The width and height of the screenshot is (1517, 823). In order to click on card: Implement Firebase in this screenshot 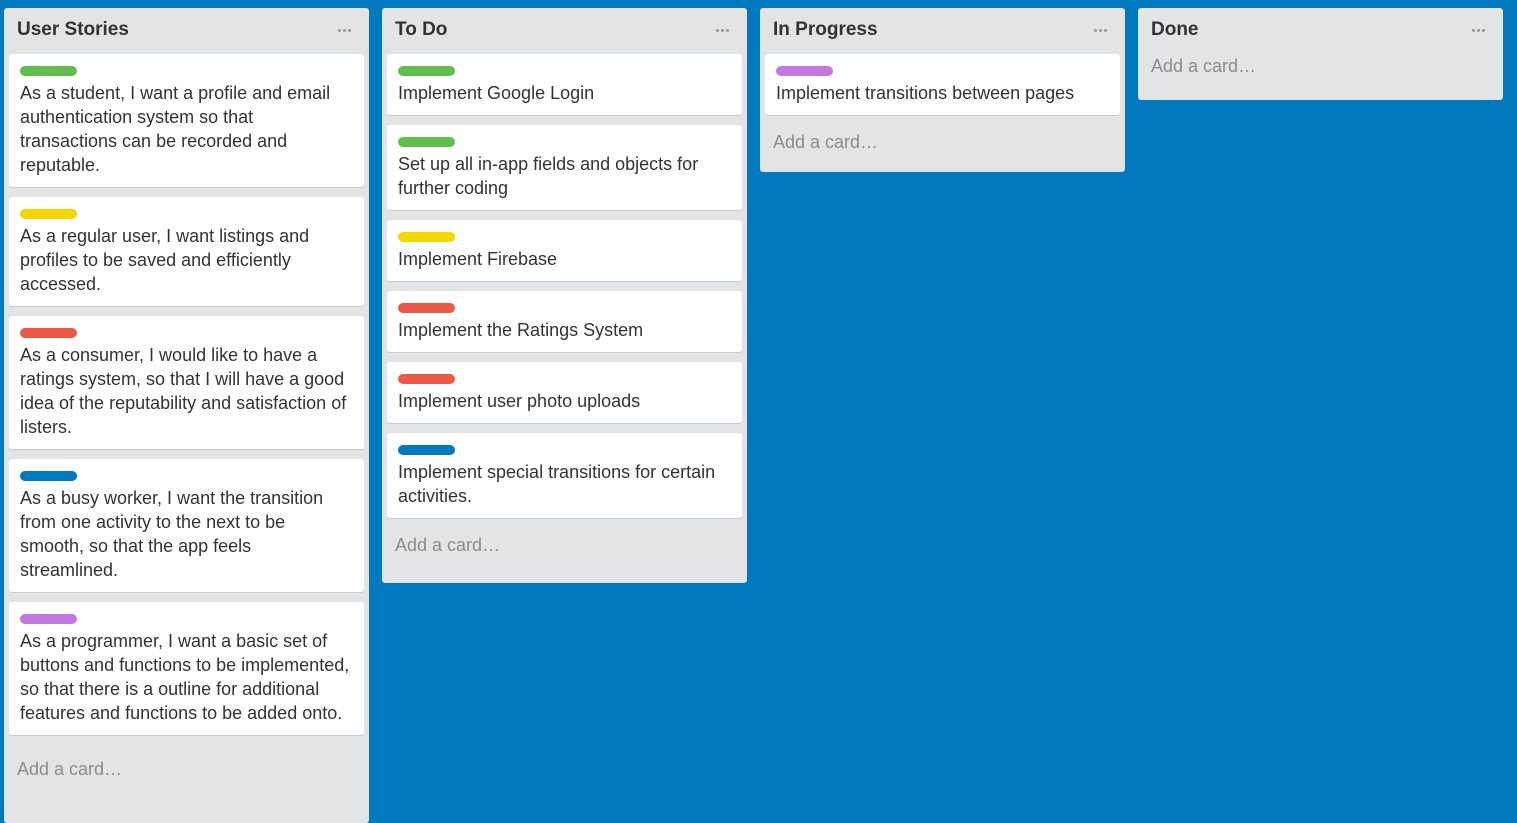, I will do `click(564, 250)`.